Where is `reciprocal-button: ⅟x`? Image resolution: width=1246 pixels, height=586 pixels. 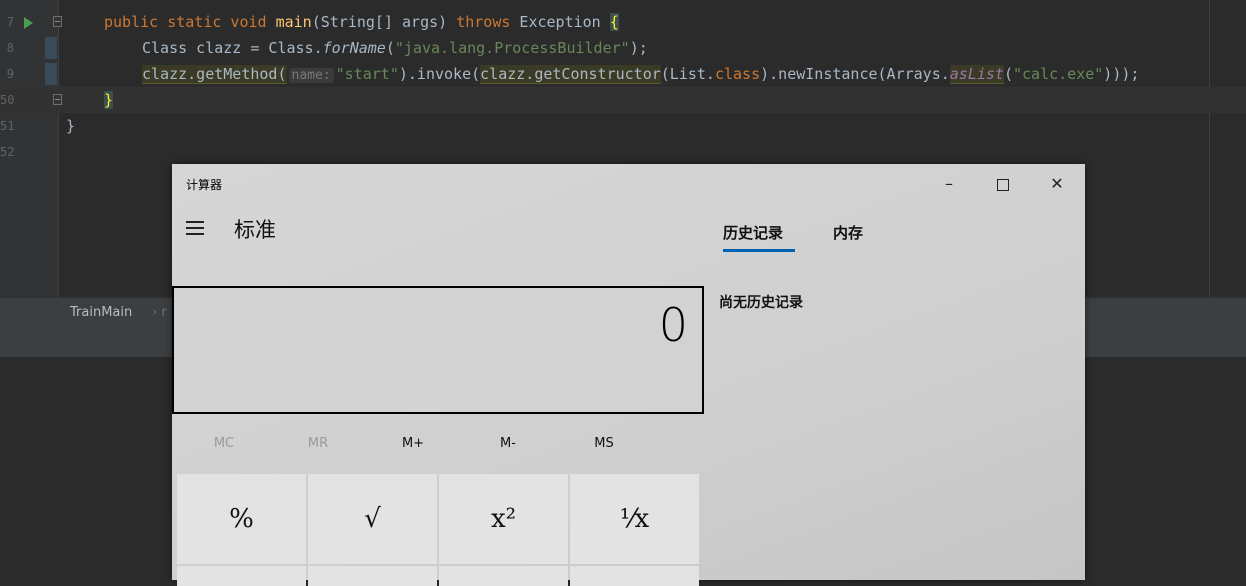 reciprocal-button: ⅟x is located at coordinates (634, 519).